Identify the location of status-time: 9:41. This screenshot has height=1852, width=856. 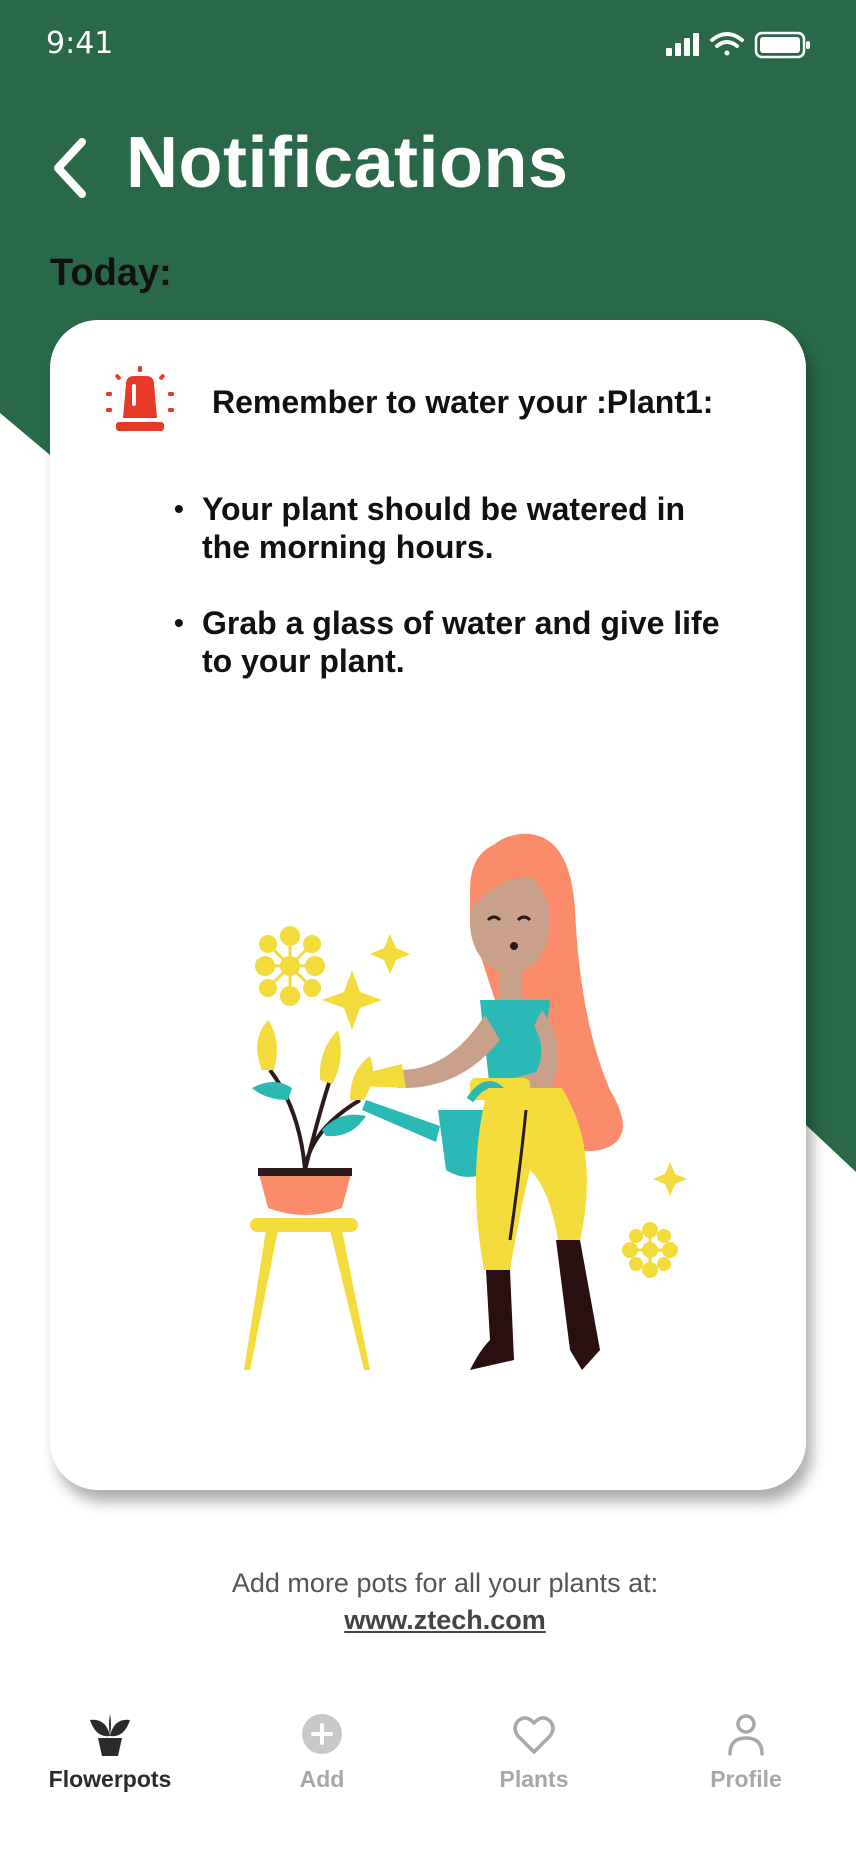
(80, 43).